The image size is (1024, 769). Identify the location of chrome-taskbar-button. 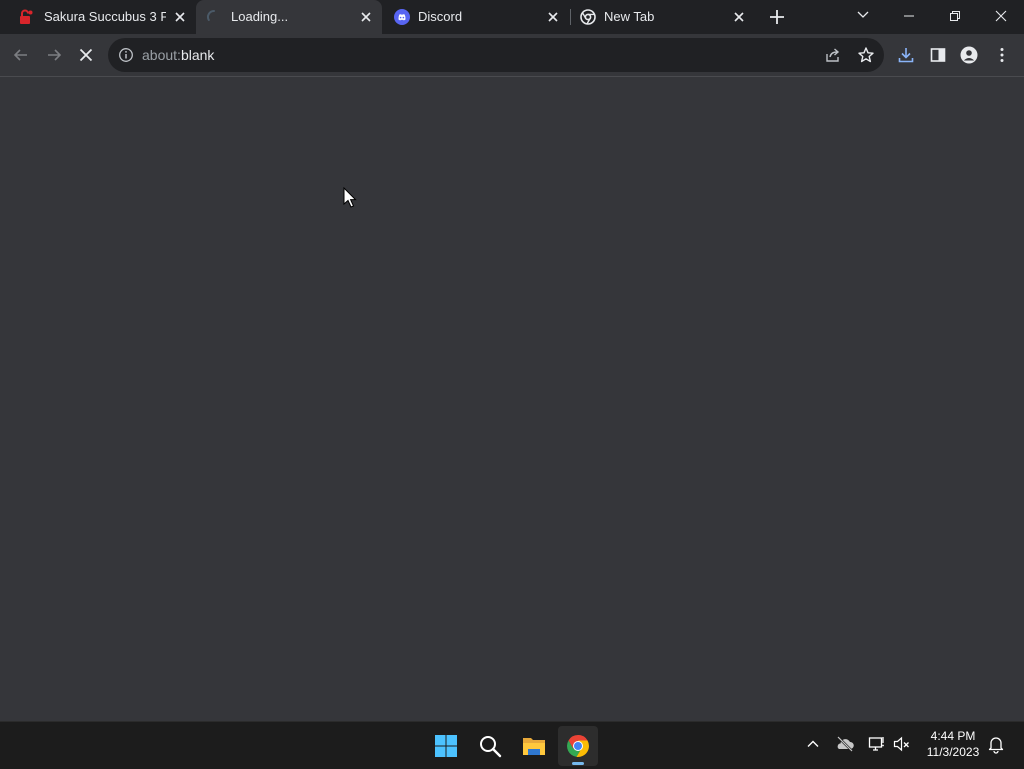
(578, 746).